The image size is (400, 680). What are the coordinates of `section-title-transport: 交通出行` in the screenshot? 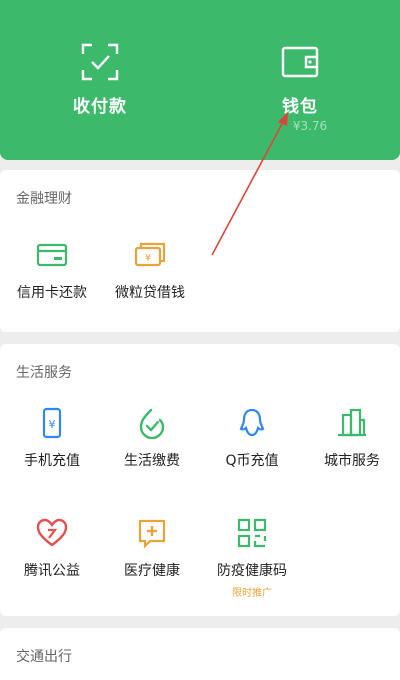 It's located at (44, 657).